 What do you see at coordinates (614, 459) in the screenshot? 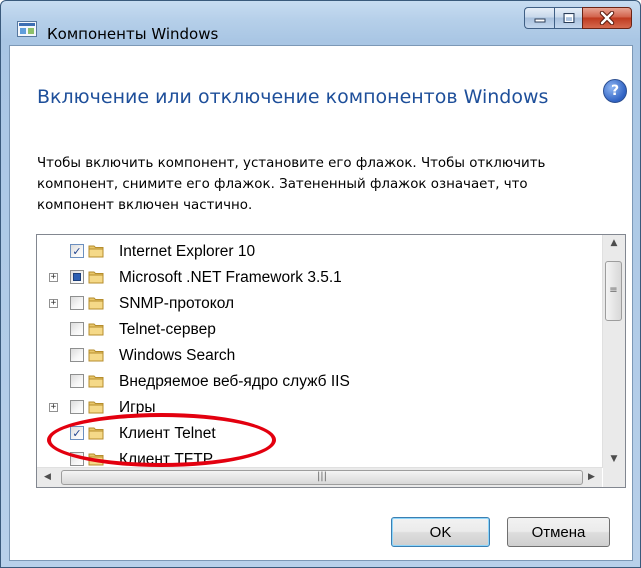
I see `scroll-down-arrow-icon: ▼` at bounding box center [614, 459].